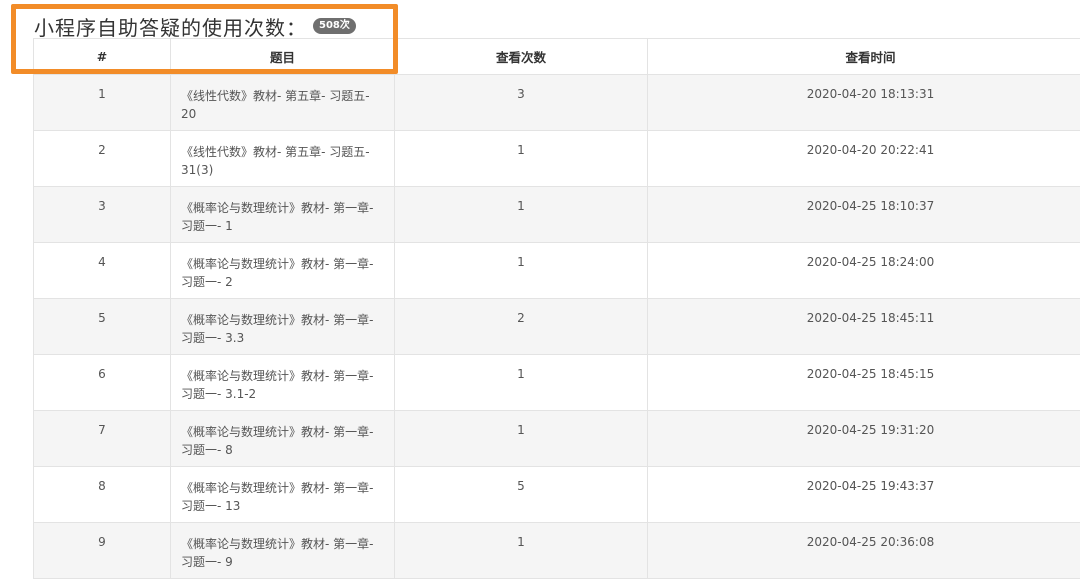 The height and width of the screenshot is (580, 1080). What do you see at coordinates (102, 158) in the screenshot?
I see `row-number: 2` at bounding box center [102, 158].